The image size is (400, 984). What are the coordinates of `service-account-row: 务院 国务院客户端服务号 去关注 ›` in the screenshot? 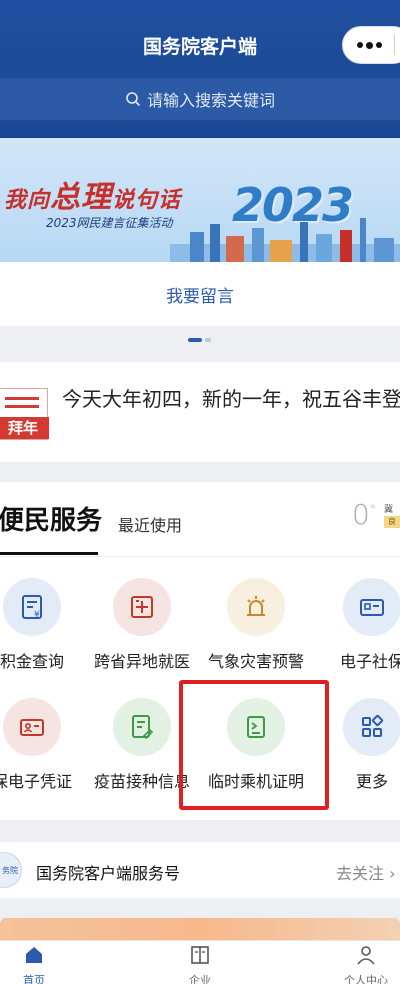 It's located at (200, 870).